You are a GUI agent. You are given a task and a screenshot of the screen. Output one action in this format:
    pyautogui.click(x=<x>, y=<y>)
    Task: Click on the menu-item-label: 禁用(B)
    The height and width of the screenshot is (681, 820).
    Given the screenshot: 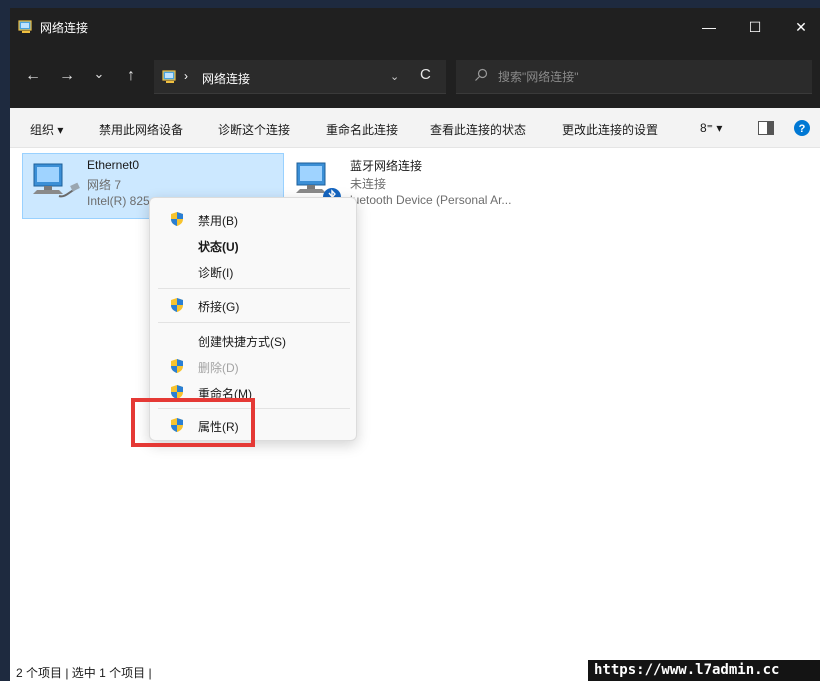 What is the action you would take?
    pyautogui.click(x=218, y=221)
    